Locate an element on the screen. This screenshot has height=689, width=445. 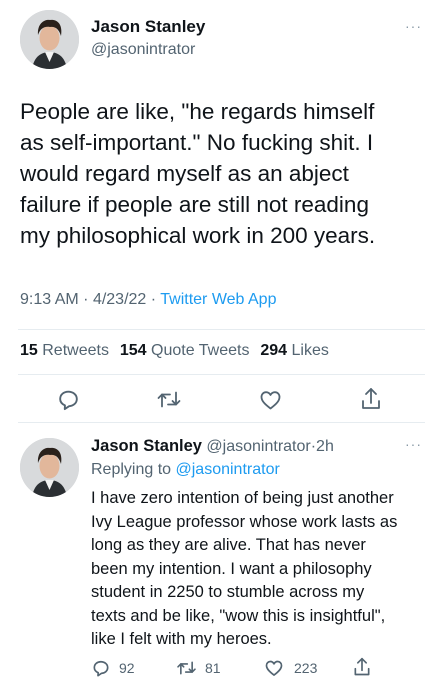
reply-text-line: long as they are alive. That has never is located at coordinates (228, 545).